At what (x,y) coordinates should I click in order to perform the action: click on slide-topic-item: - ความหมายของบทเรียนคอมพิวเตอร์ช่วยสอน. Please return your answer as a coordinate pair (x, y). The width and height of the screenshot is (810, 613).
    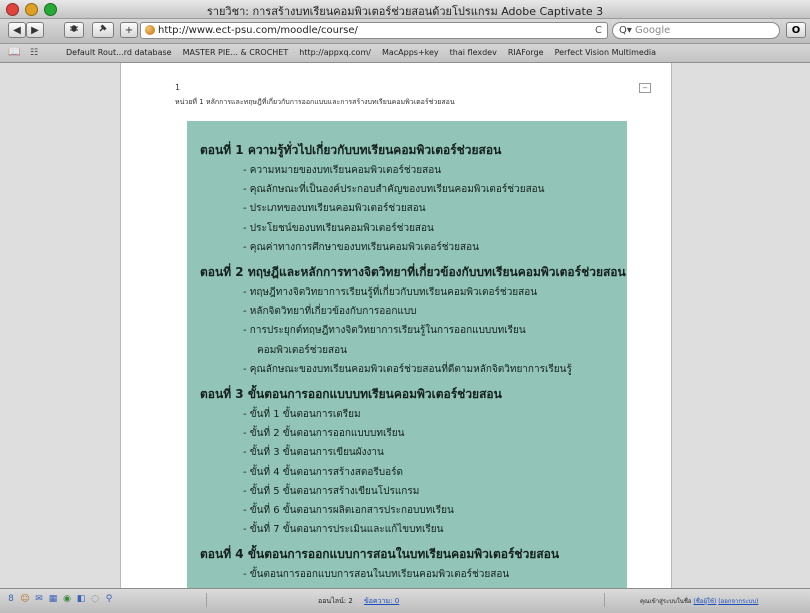
    Looking at the image, I should click on (342, 170).